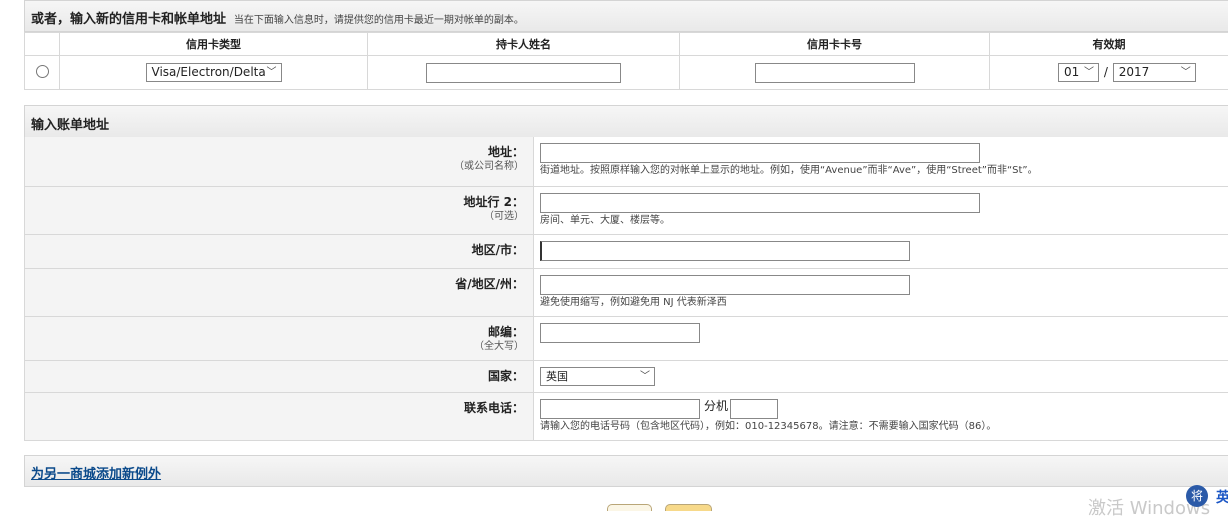  What do you see at coordinates (884, 221) in the screenshot?
I see `address2-hint: 房间、单元、大厦、楼层等。` at bounding box center [884, 221].